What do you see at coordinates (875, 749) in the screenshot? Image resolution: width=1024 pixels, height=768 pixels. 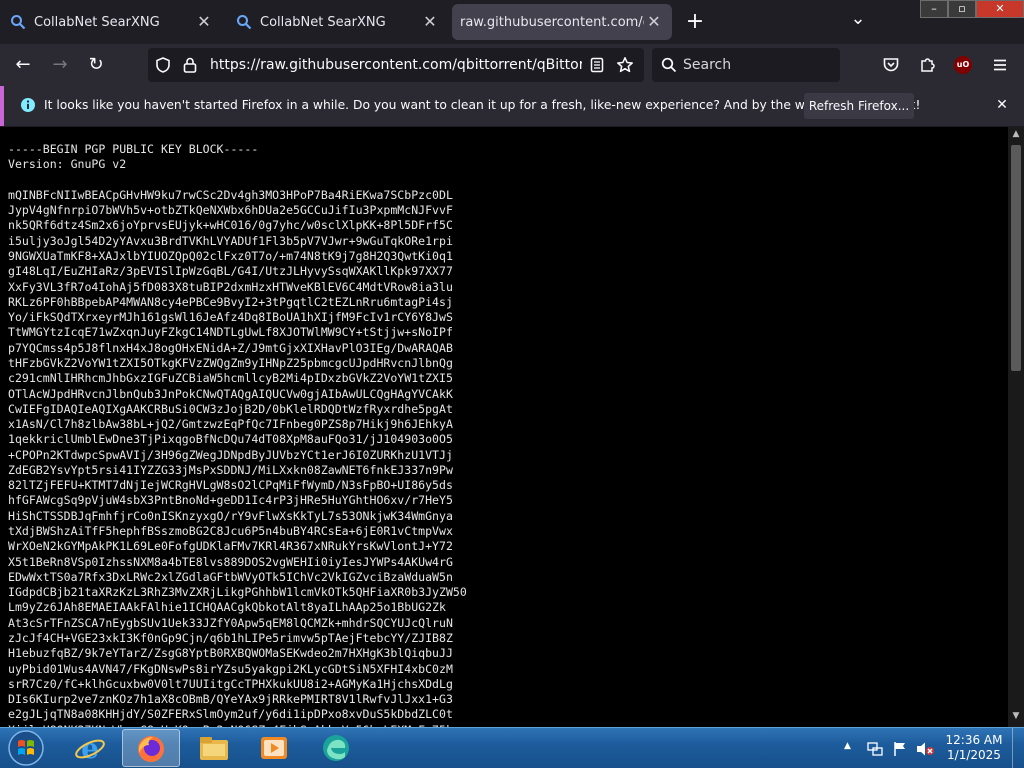 I see `network-icon` at bounding box center [875, 749].